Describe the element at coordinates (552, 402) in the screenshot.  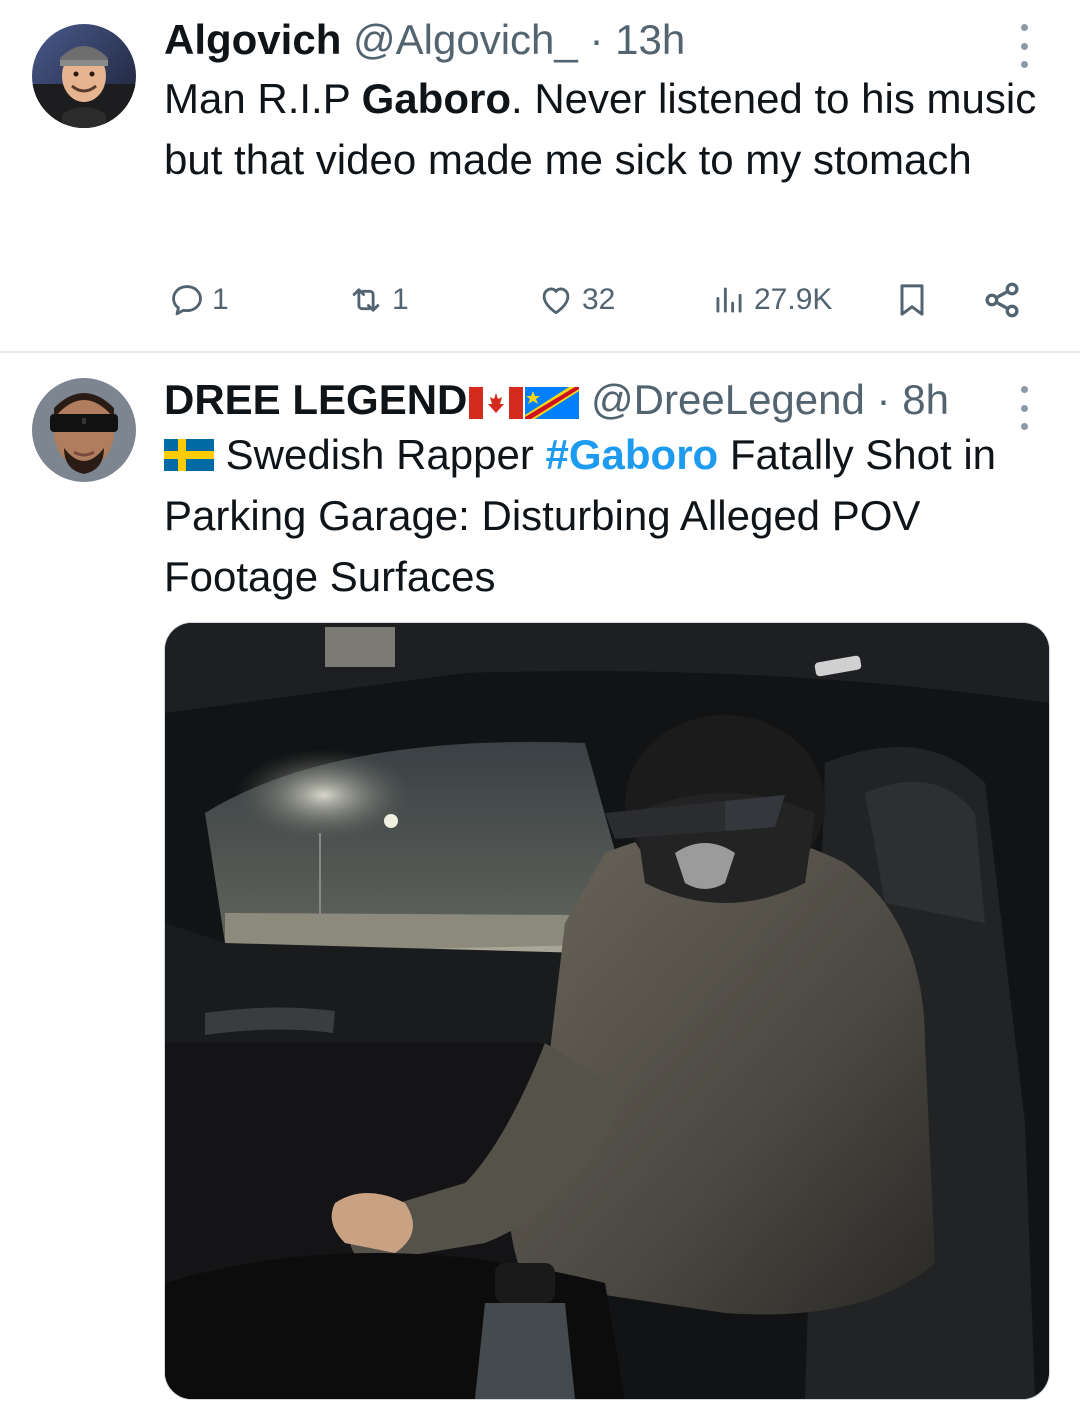
I see `dr-congo-flag-icon` at that location.